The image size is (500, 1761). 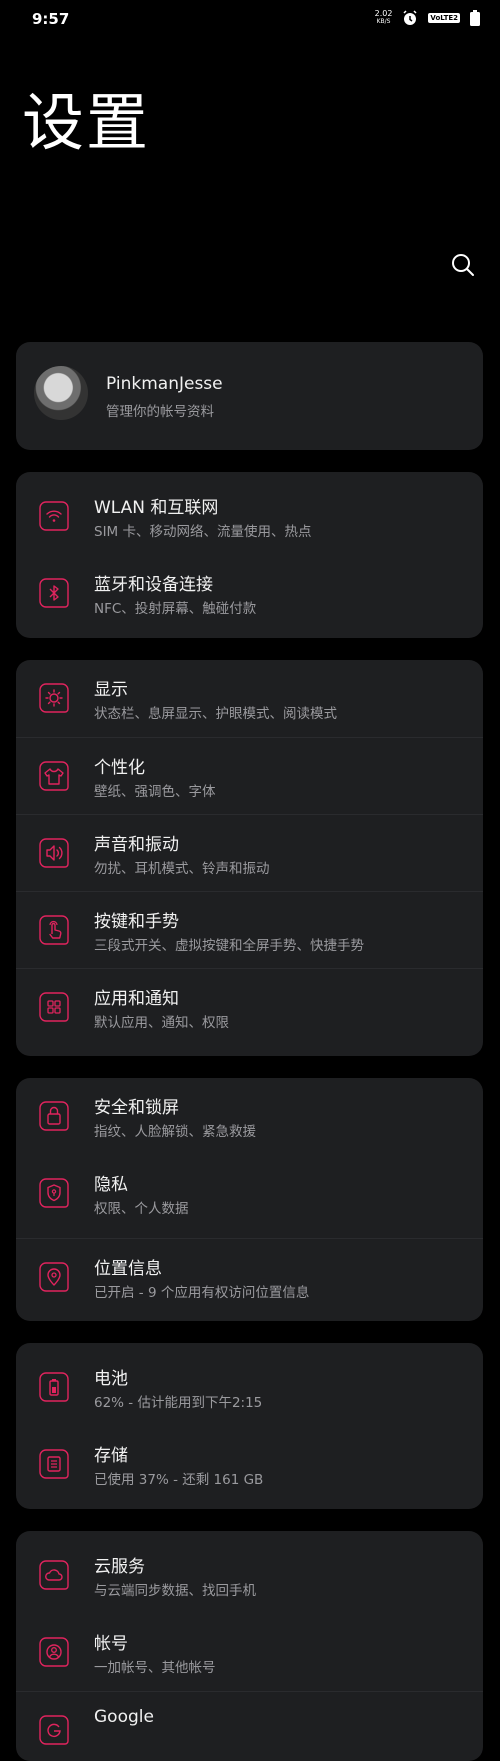 I want to click on settings-item-subtitle: 壁纸、强调色、字体, so click(x=155, y=792).